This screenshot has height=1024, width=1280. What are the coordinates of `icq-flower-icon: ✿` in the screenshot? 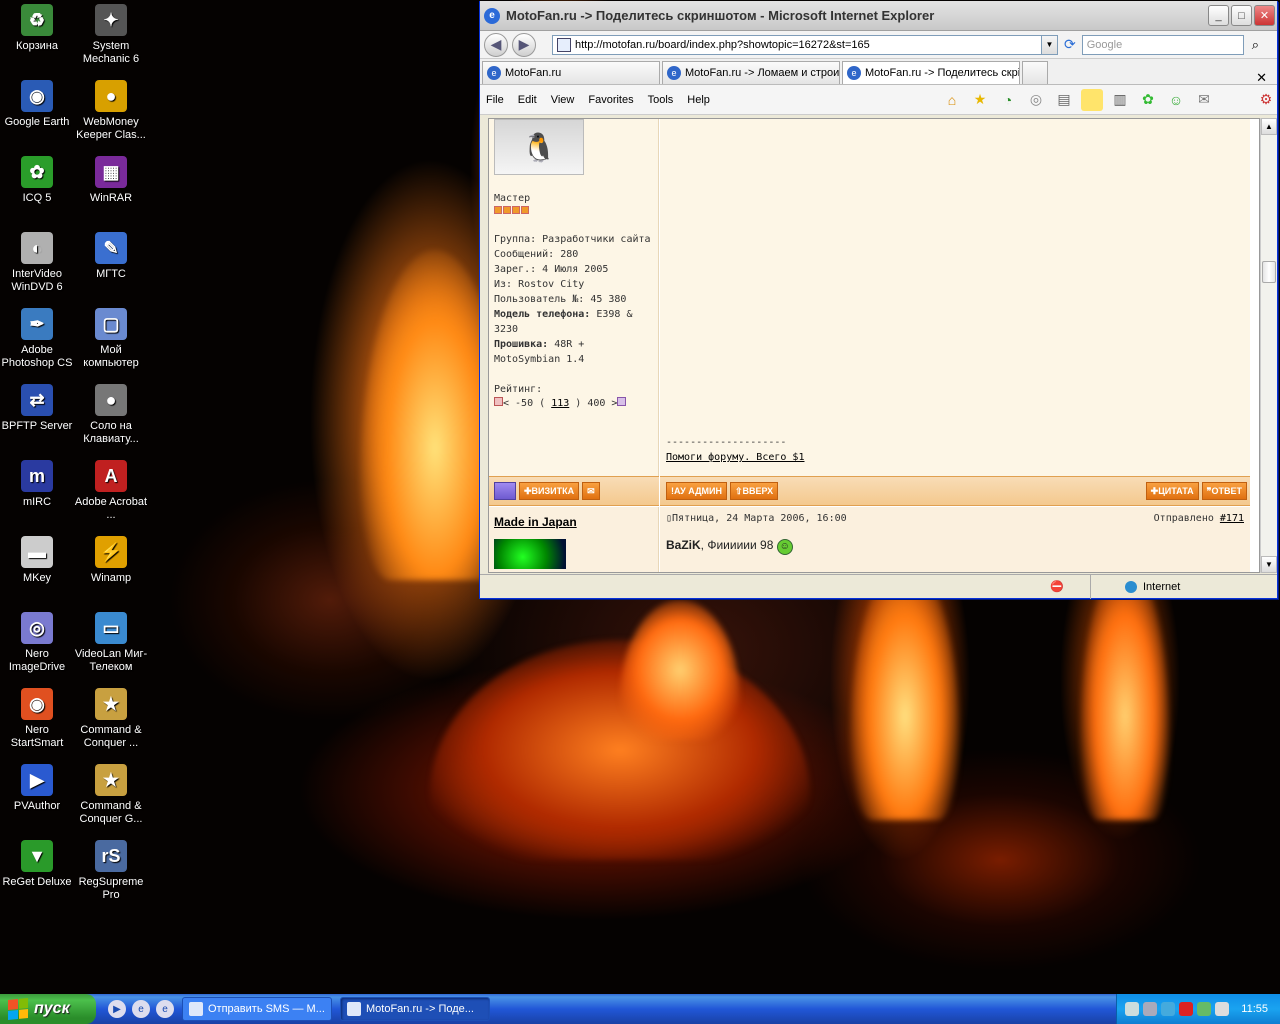 It's located at (1148, 100).